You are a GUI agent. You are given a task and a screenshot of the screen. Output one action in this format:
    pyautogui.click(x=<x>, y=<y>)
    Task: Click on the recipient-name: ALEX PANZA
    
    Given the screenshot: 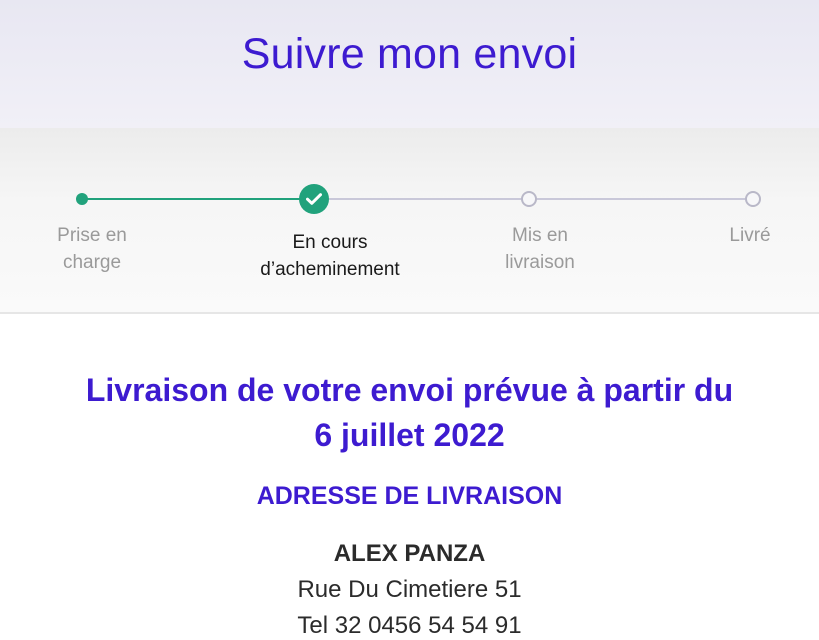 What is the action you would take?
    pyautogui.click(x=409, y=553)
    